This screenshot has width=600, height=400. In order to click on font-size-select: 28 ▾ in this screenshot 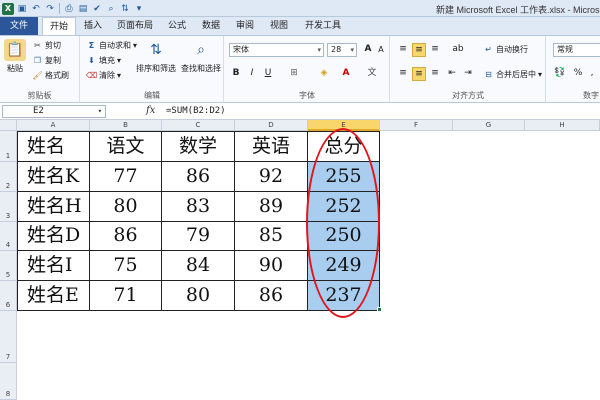, I will do `click(342, 50)`.